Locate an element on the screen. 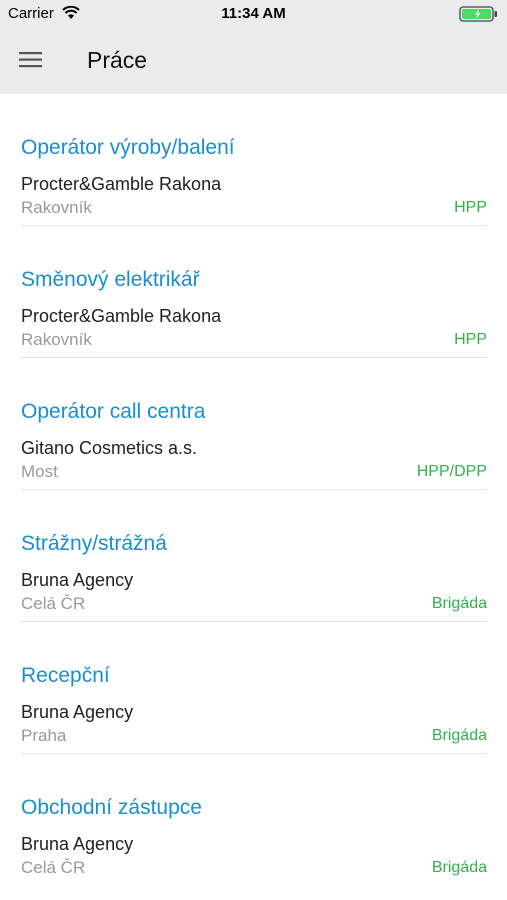 The width and height of the screenshot is (507, 900). job-location: Most is located at coordinates (39, 471).